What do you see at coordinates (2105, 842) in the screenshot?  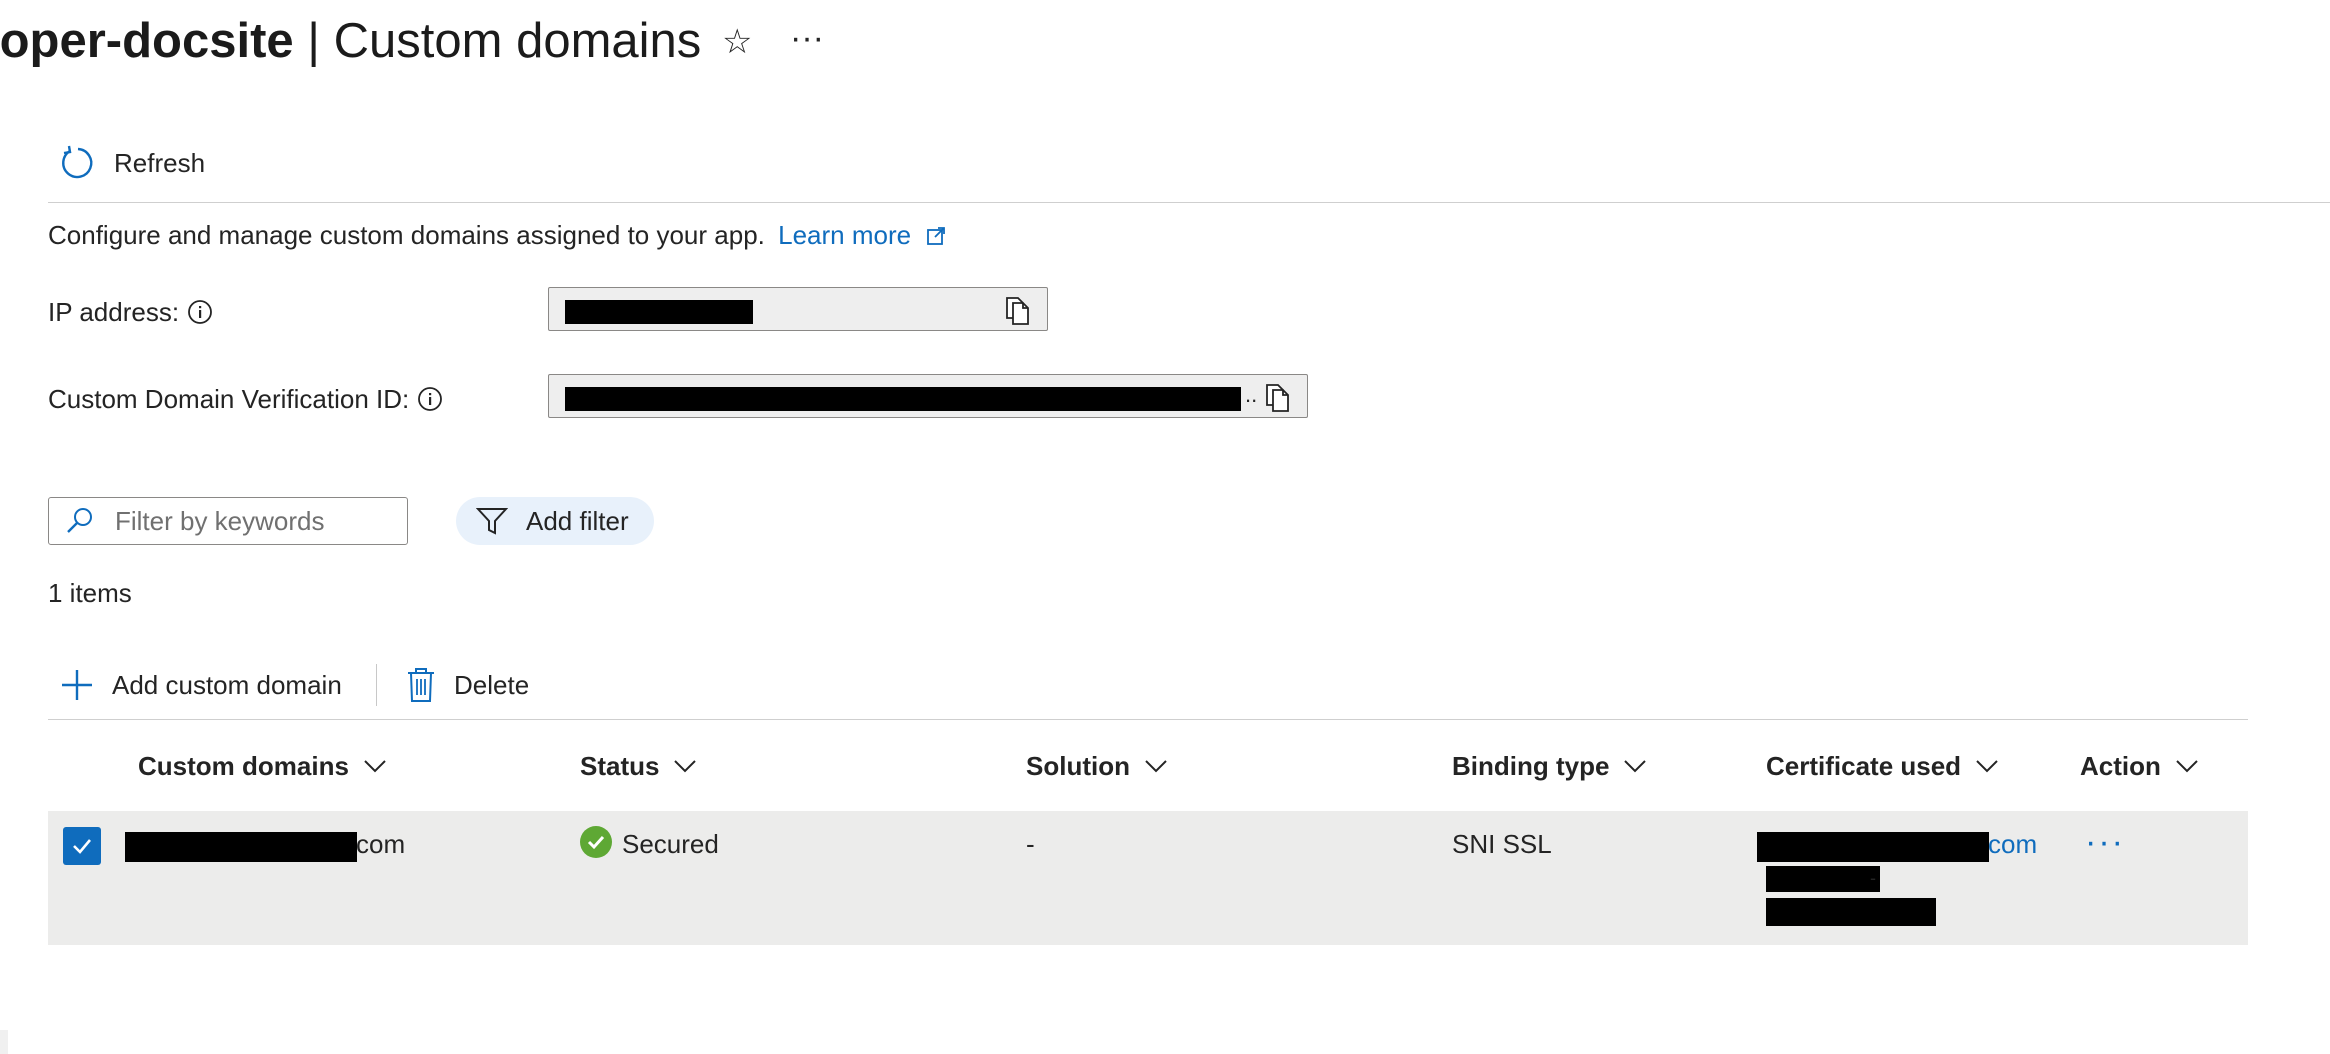 I see `row-actions-button: ···` at bounding box center [2105, 842].